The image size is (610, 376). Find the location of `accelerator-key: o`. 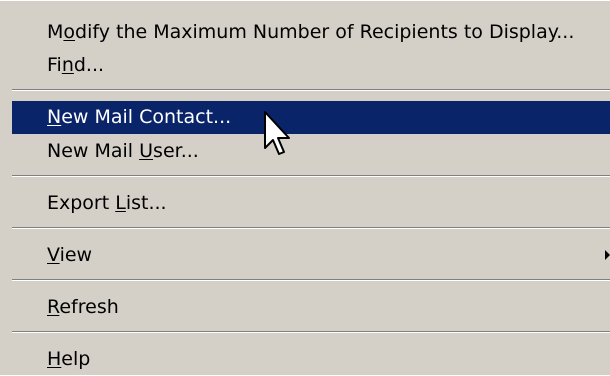

accelerator-key: o is located at coordinates (69, 32).